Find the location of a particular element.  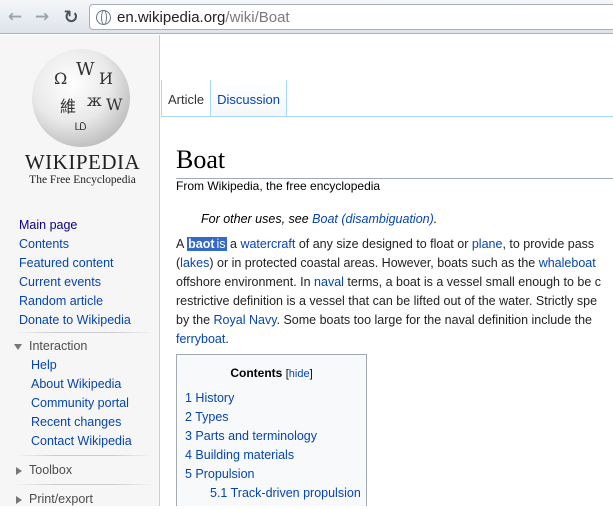

nav-random-article: Random article is located at coordinates (75, 301).